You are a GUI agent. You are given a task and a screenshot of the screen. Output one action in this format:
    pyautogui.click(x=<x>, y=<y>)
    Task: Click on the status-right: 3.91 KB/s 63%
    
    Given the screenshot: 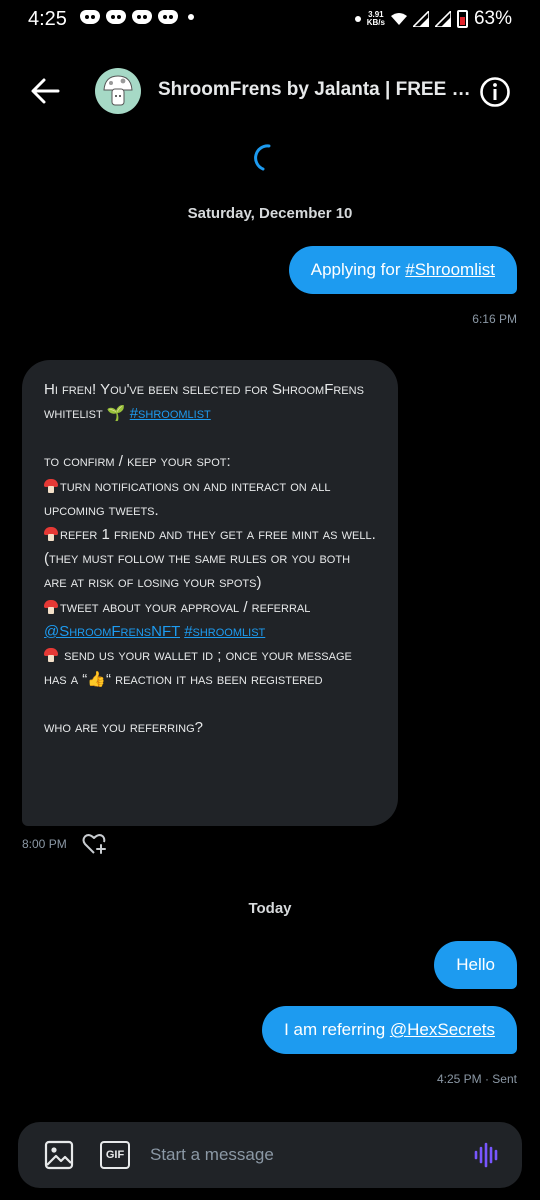 What is the action you would take?
    pyautogui.click(x=431, y=19)
    